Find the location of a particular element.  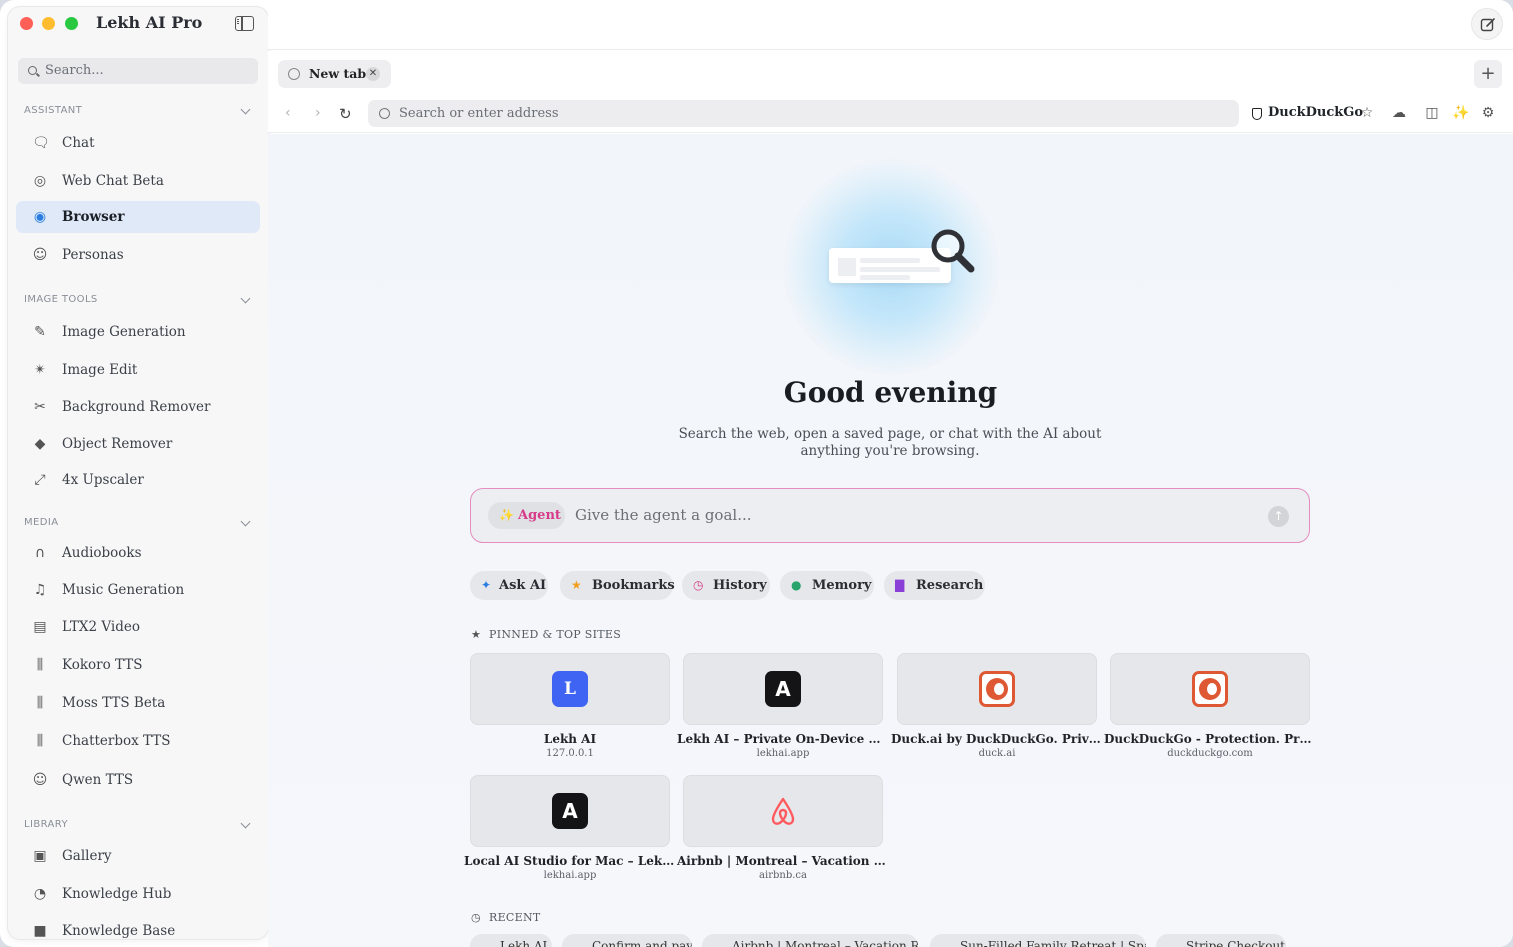

quick-action-bookmarks: ★ Bookmarks is located at coordinates (617, 585).